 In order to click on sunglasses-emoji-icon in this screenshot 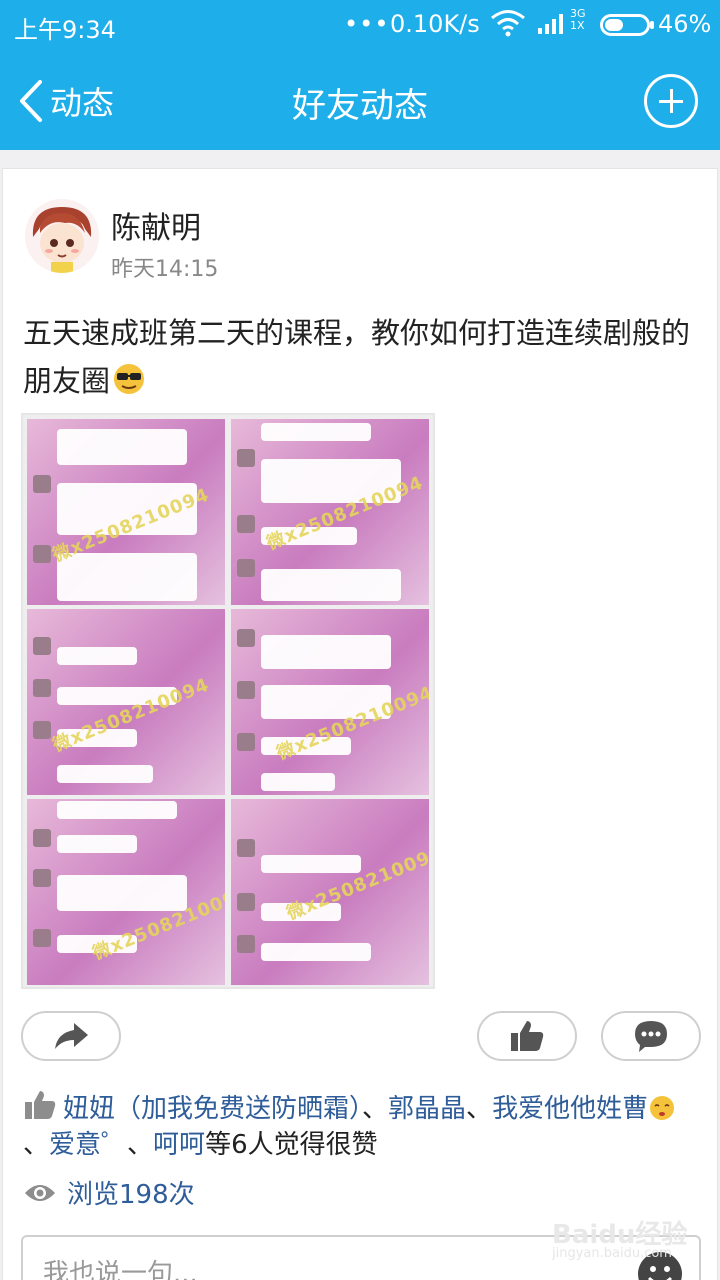, I will do `click(129, 379)`.